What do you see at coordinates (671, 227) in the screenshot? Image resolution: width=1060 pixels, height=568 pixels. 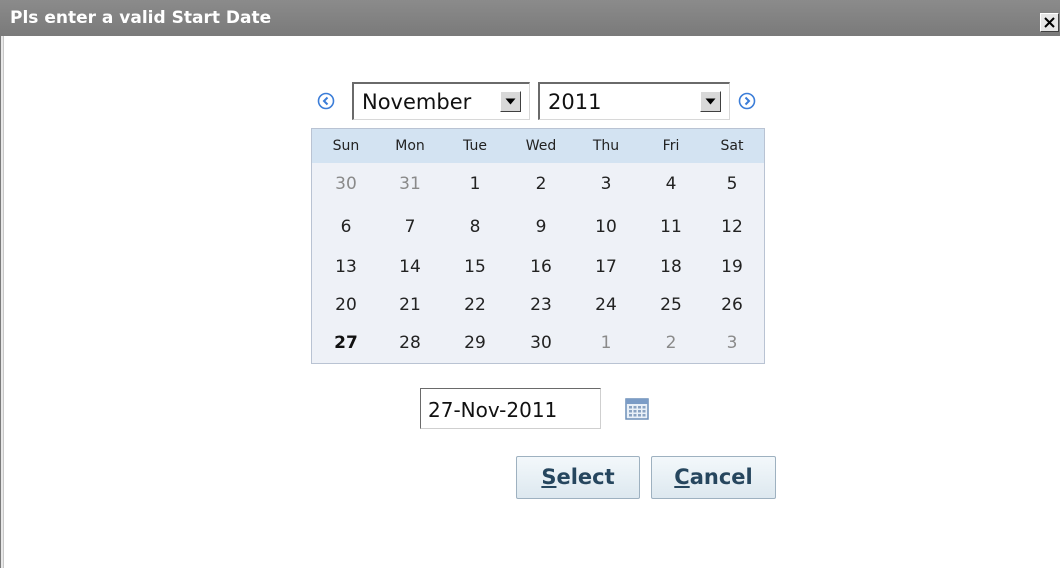 I see `calendar-day: 11` at bounding box center [671, 227].